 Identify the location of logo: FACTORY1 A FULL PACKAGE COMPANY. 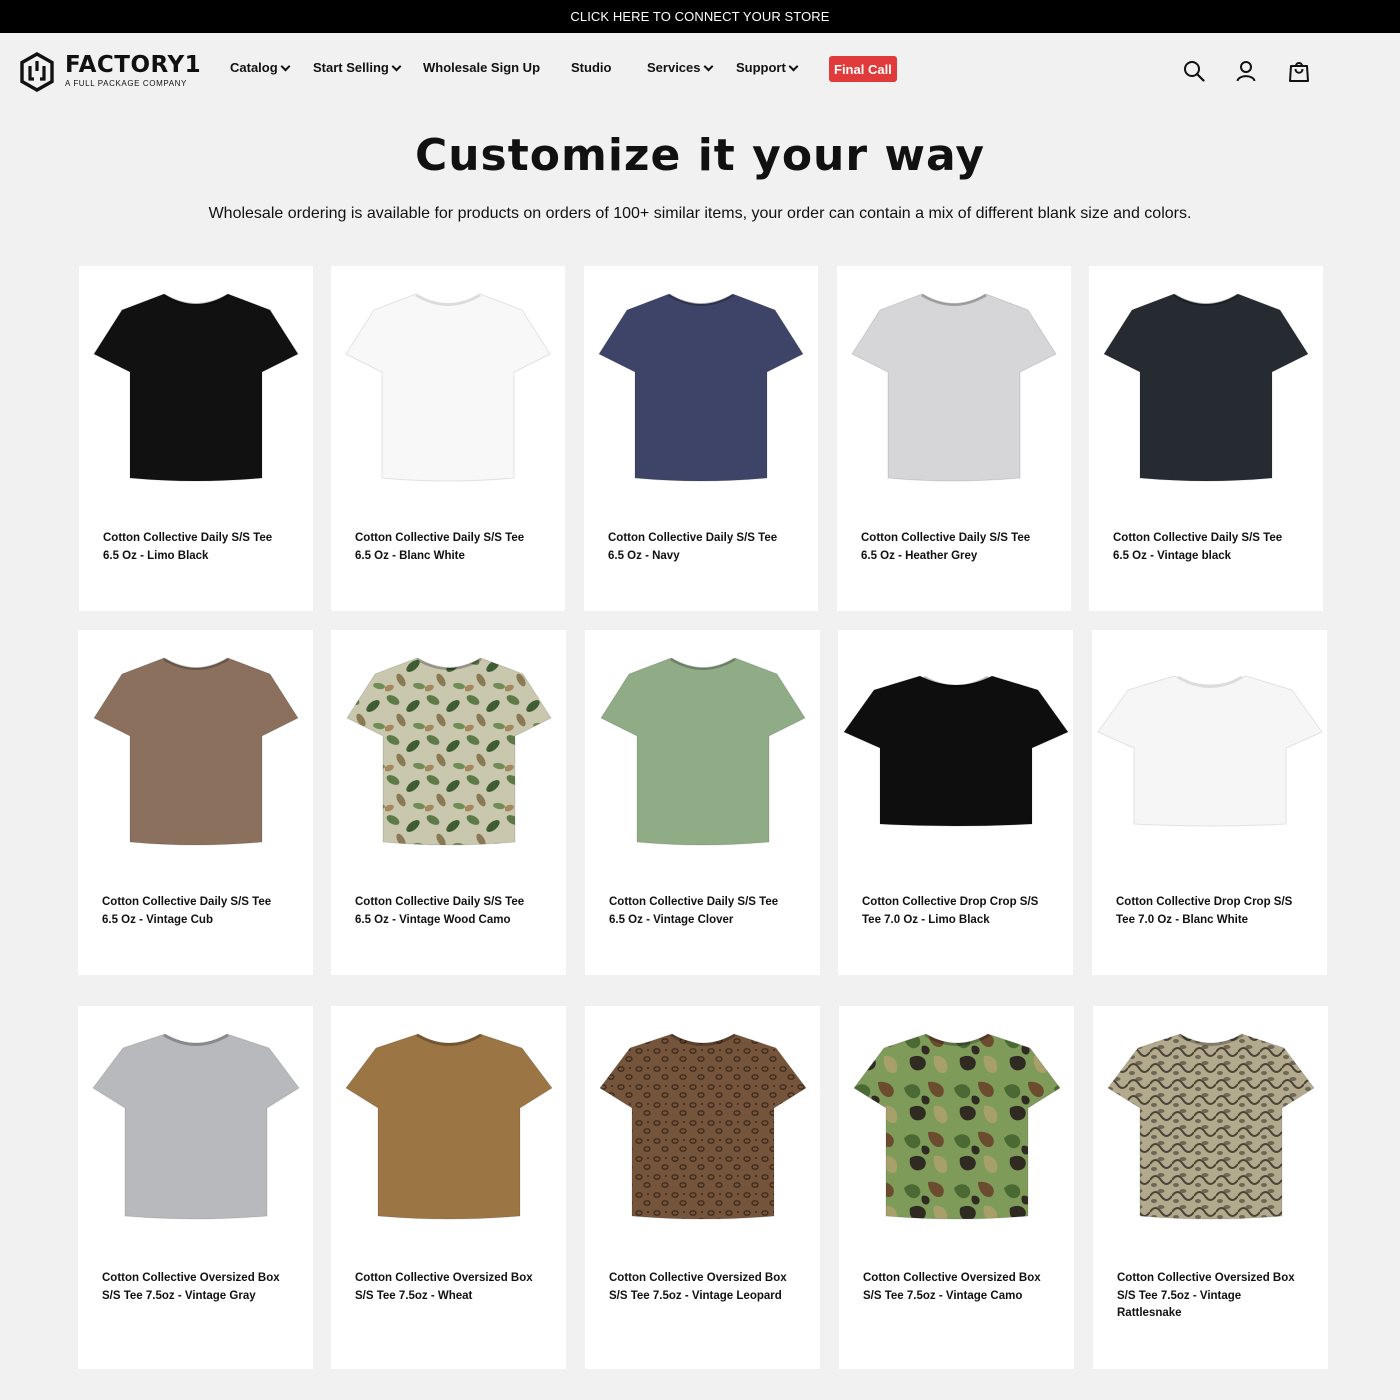
(110, 72).